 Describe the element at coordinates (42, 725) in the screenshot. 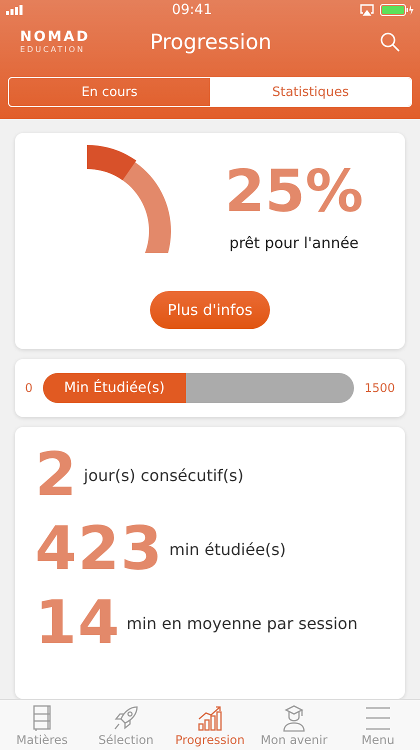

I see `tab-bar-item: Matières` at that location.